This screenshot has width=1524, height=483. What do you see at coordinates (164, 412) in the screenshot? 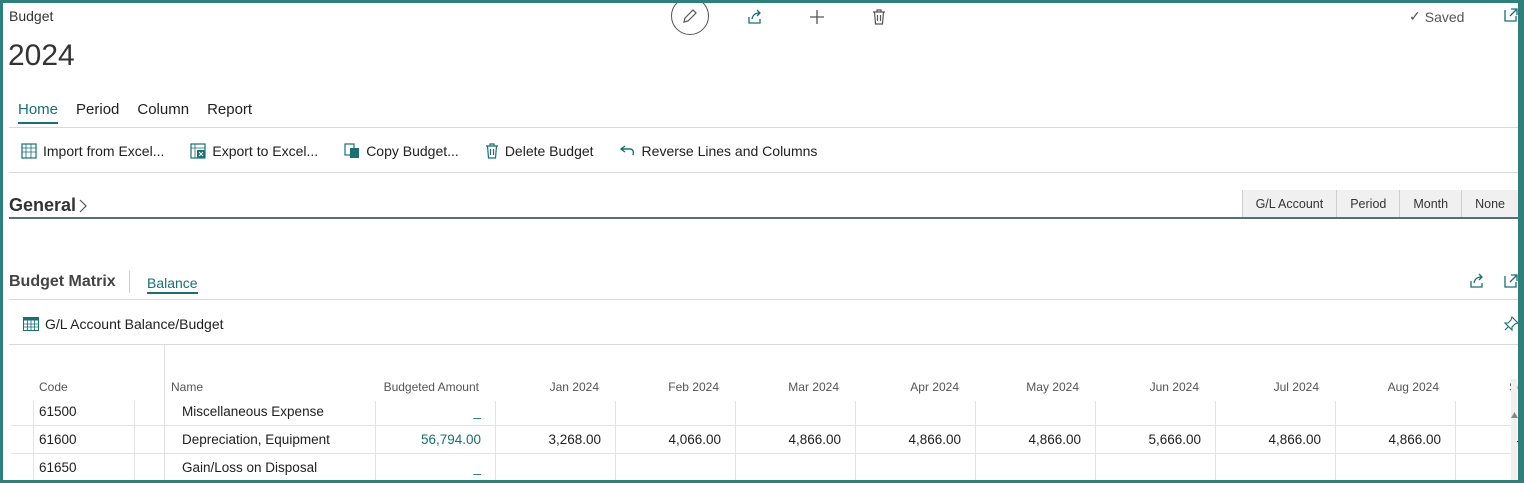
I see `frozen-column-divider` at bounding box center [164, 412].